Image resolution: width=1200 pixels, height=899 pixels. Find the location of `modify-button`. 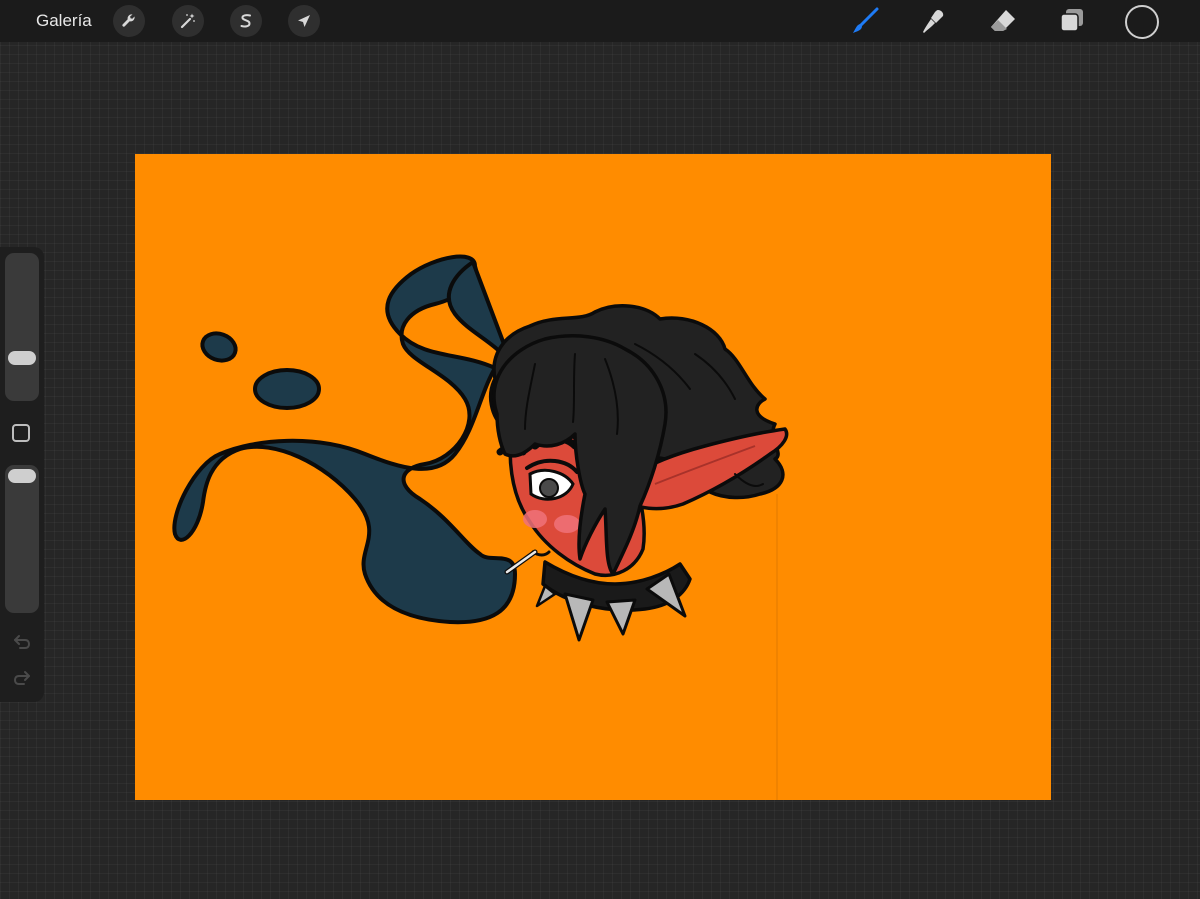

modify-button is located at coordinates (21, 433).